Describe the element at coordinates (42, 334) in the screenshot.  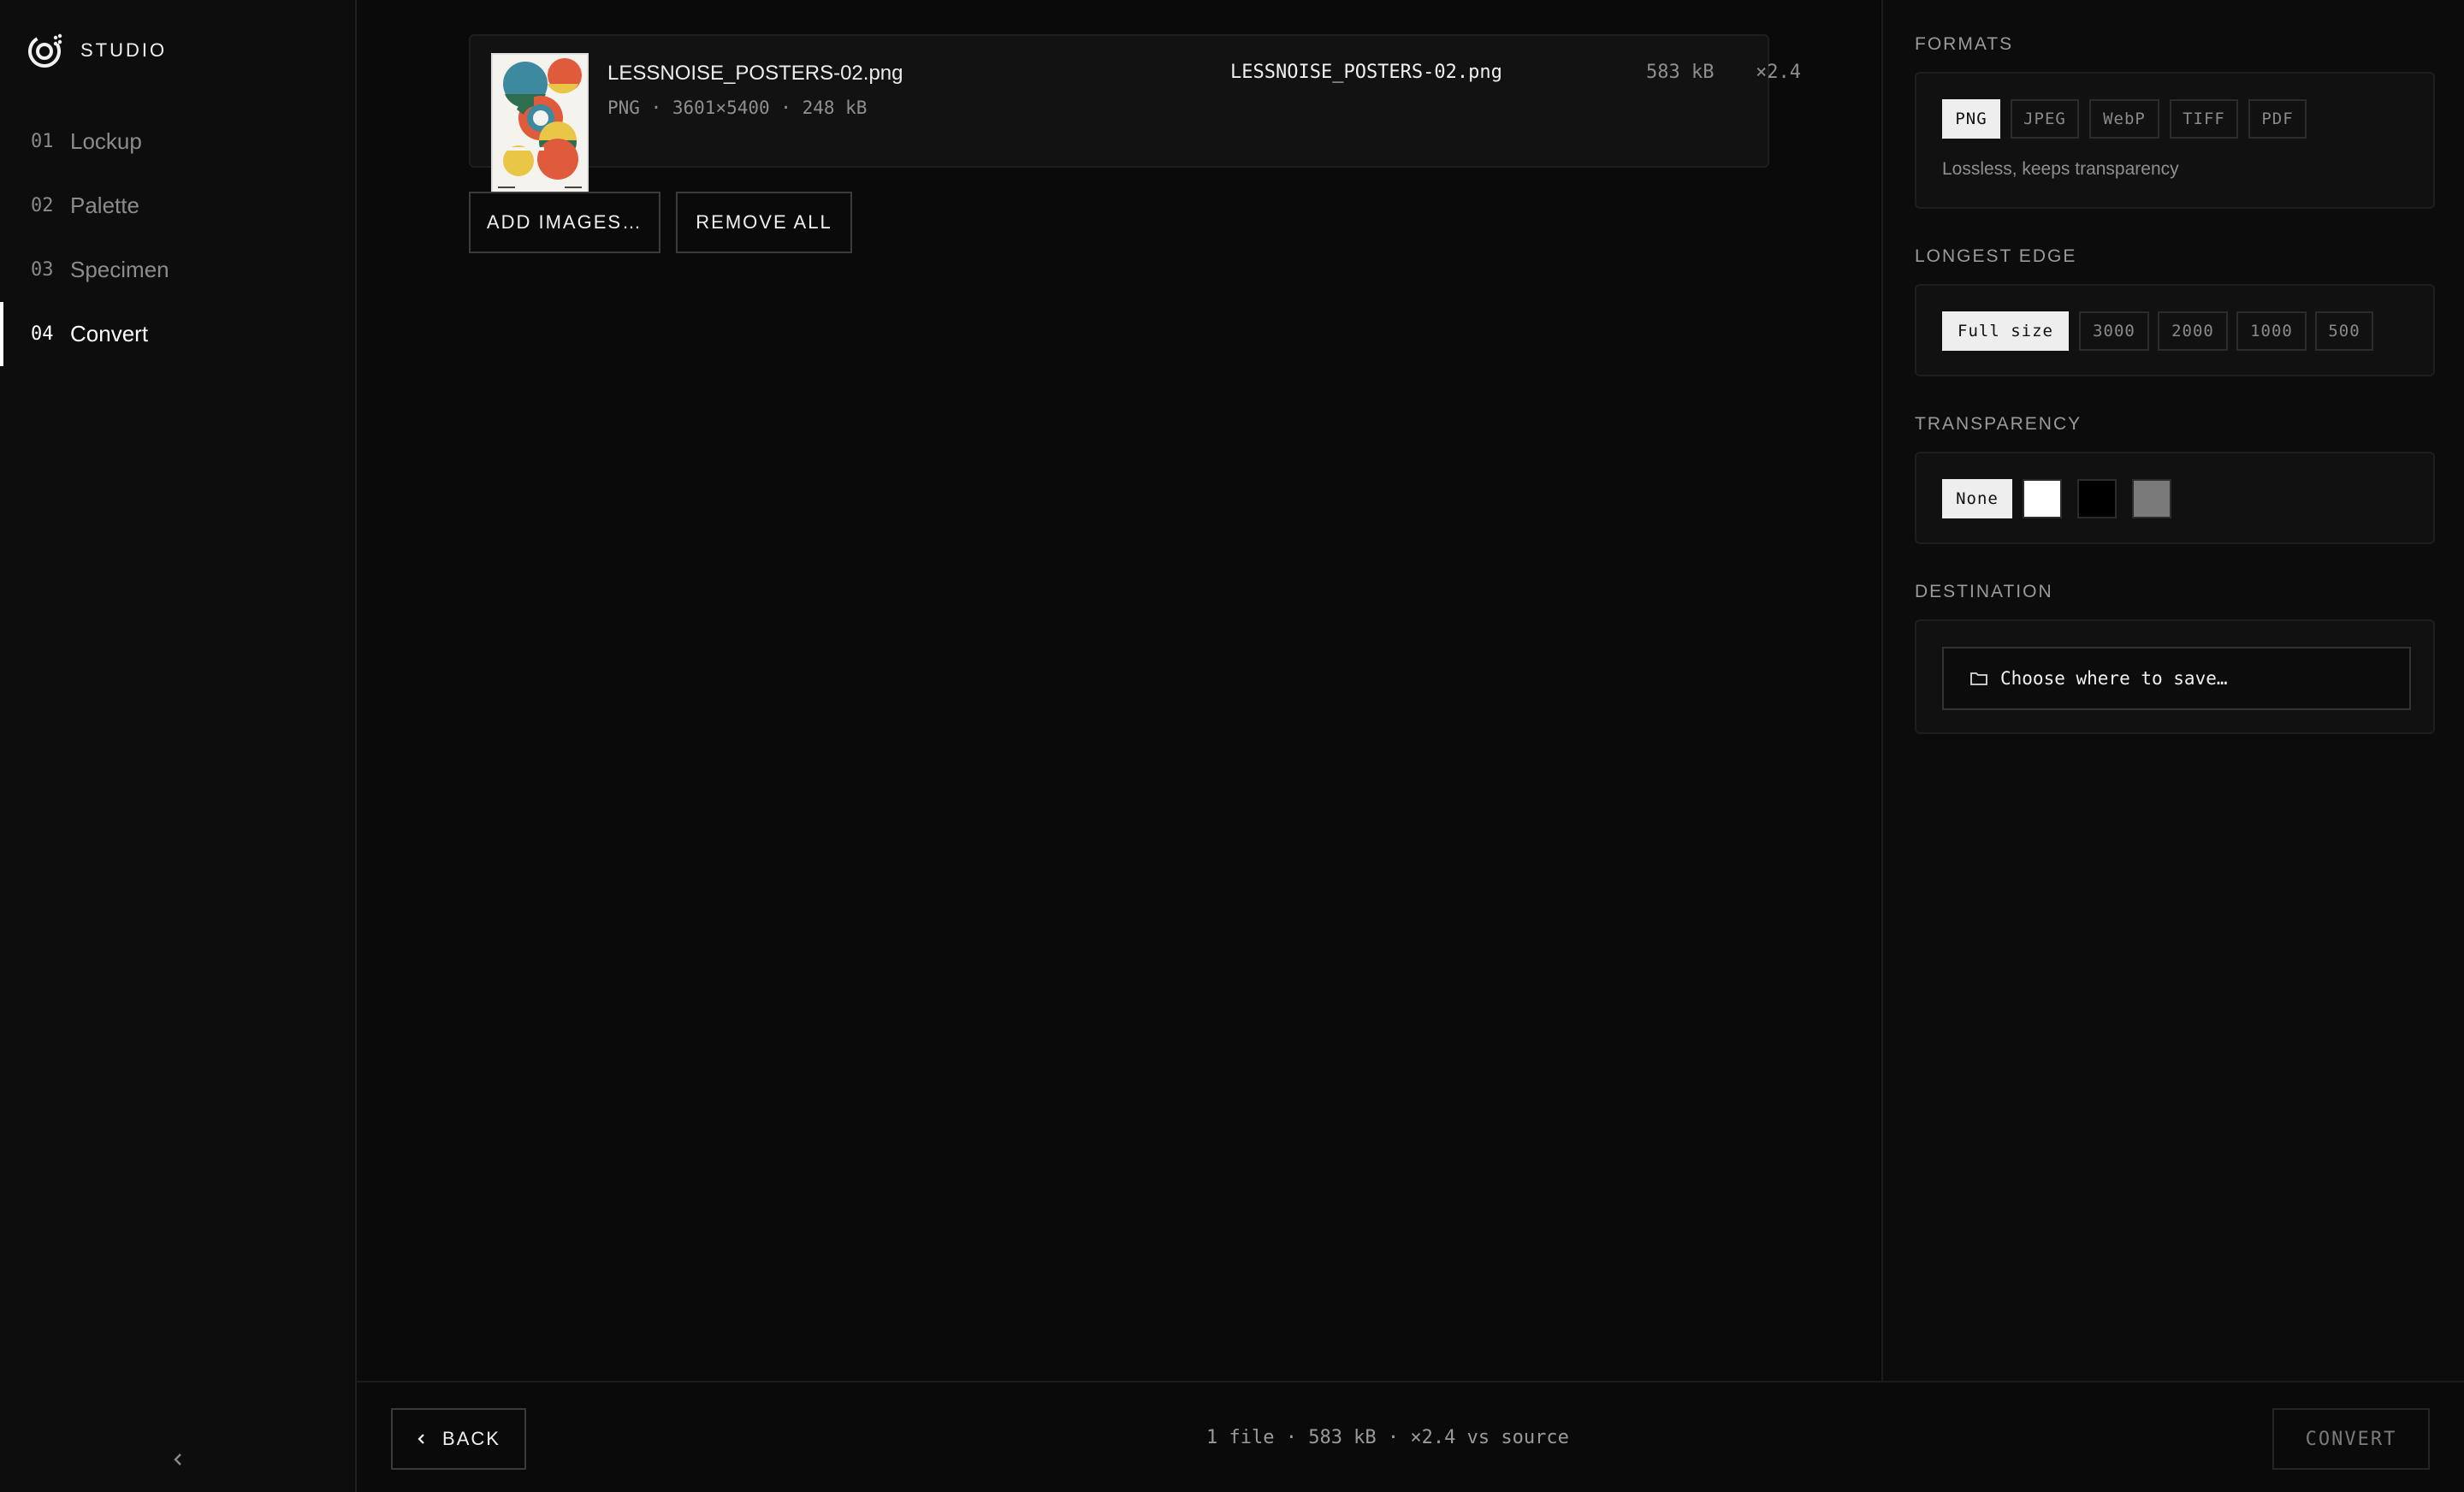
I see `sidebar-item-number: 04` at that location.